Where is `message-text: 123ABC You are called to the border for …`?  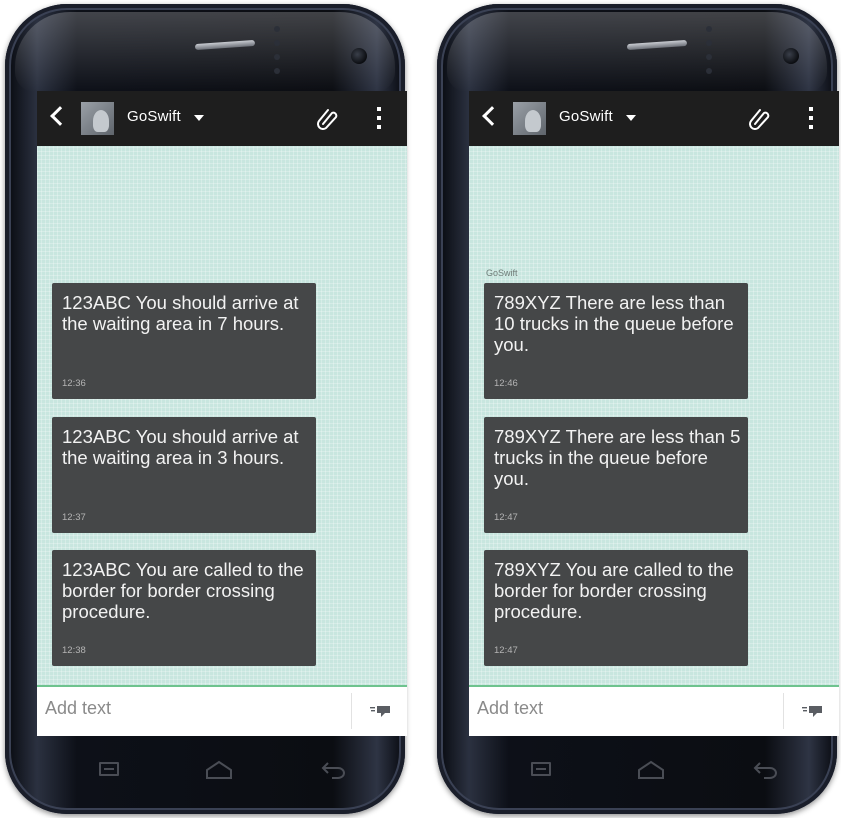
message-text: 123ABC You are called to the border for … is located at coordinates (183, 590).